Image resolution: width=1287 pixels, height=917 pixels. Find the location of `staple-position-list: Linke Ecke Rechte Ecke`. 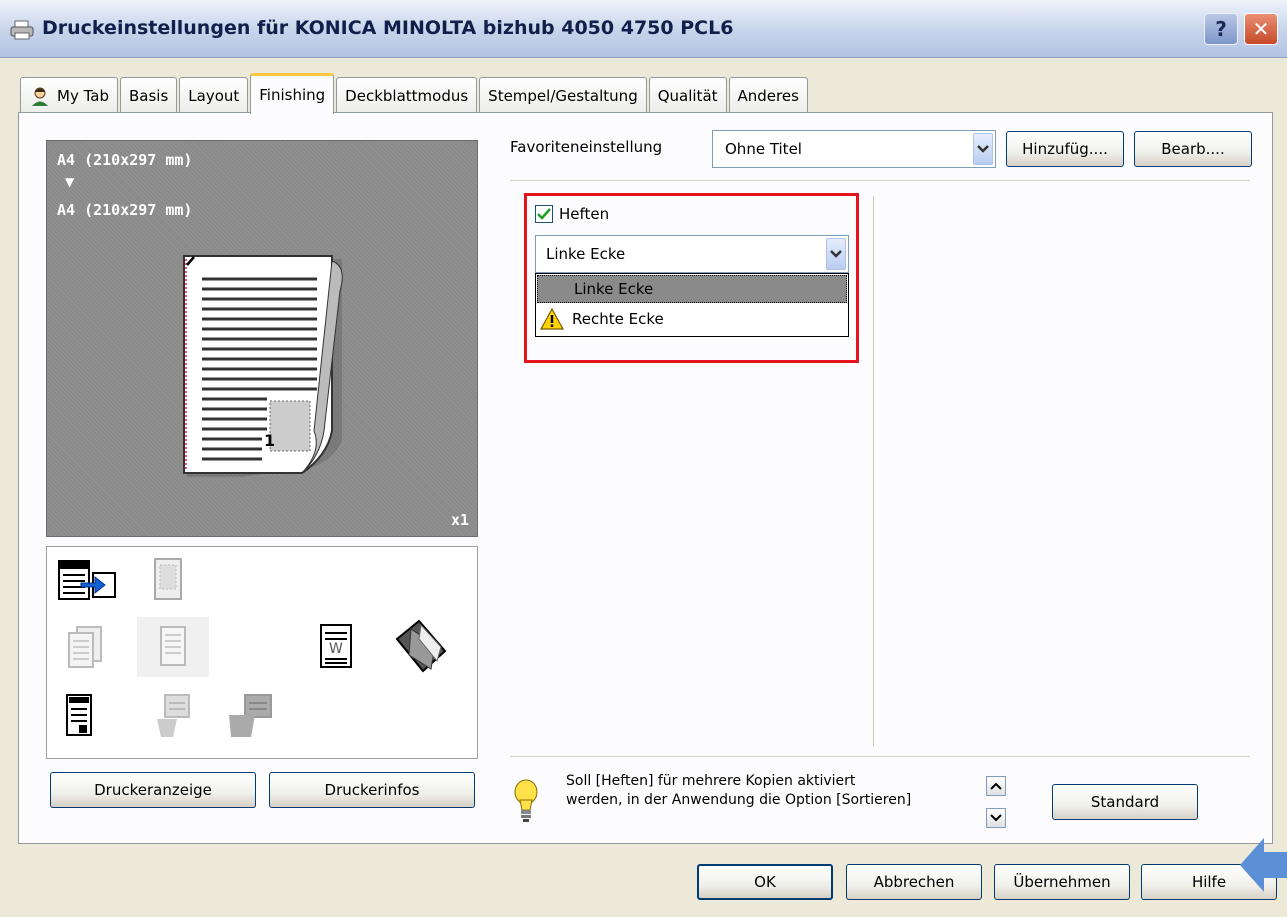

staple-position-list: Linke Ecke Rechte Ecke is located at coordinates (692, 305).